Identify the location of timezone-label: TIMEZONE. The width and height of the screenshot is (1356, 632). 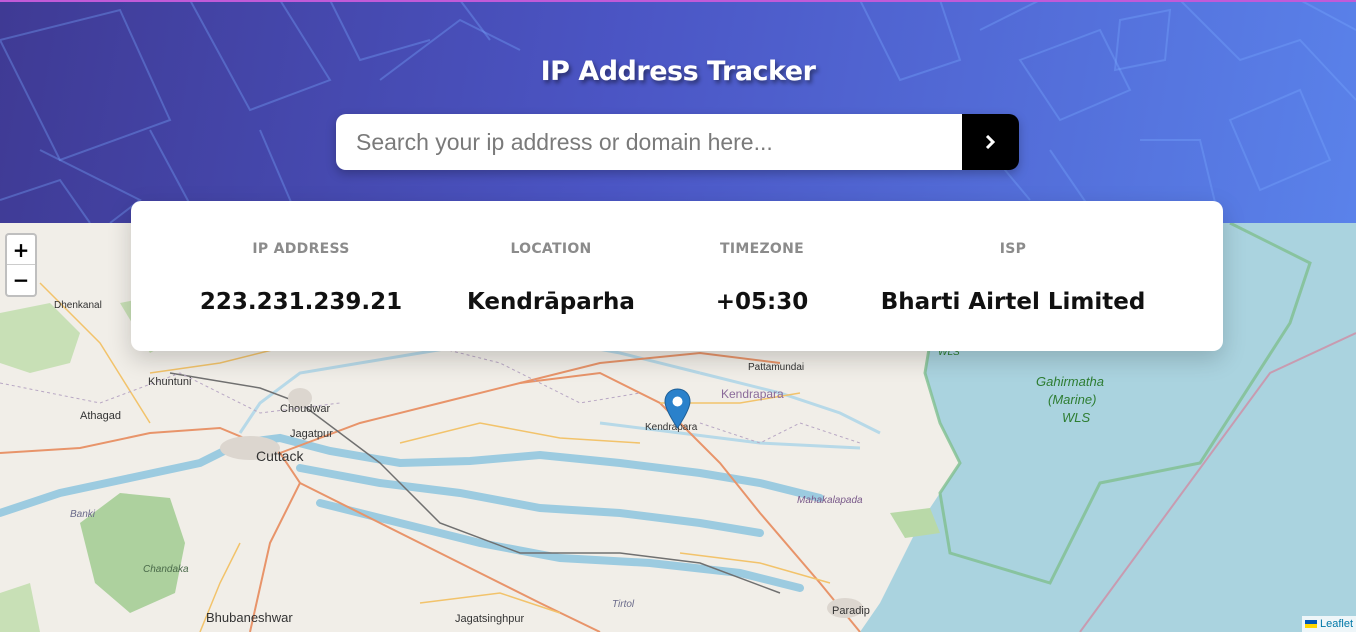
(762, 249).